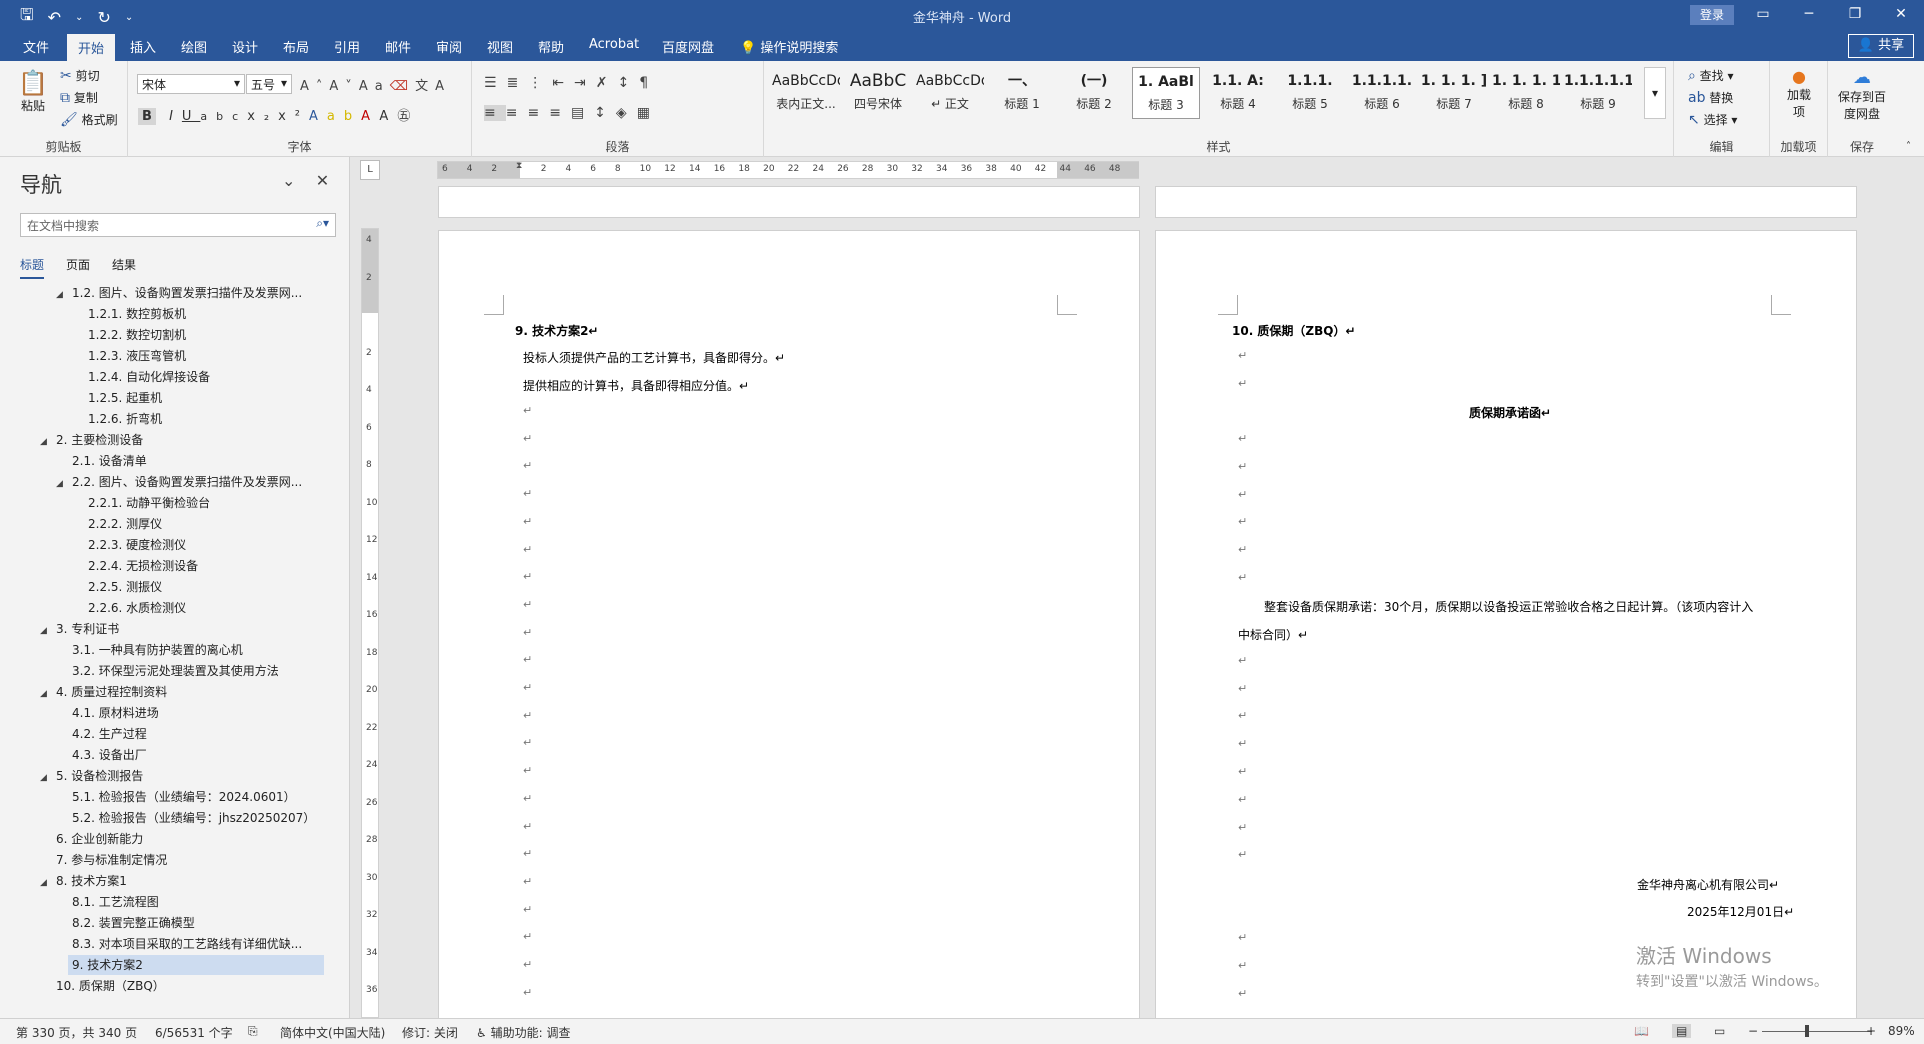  I want to click on tab-draw: 绘图, so click(194, 46).